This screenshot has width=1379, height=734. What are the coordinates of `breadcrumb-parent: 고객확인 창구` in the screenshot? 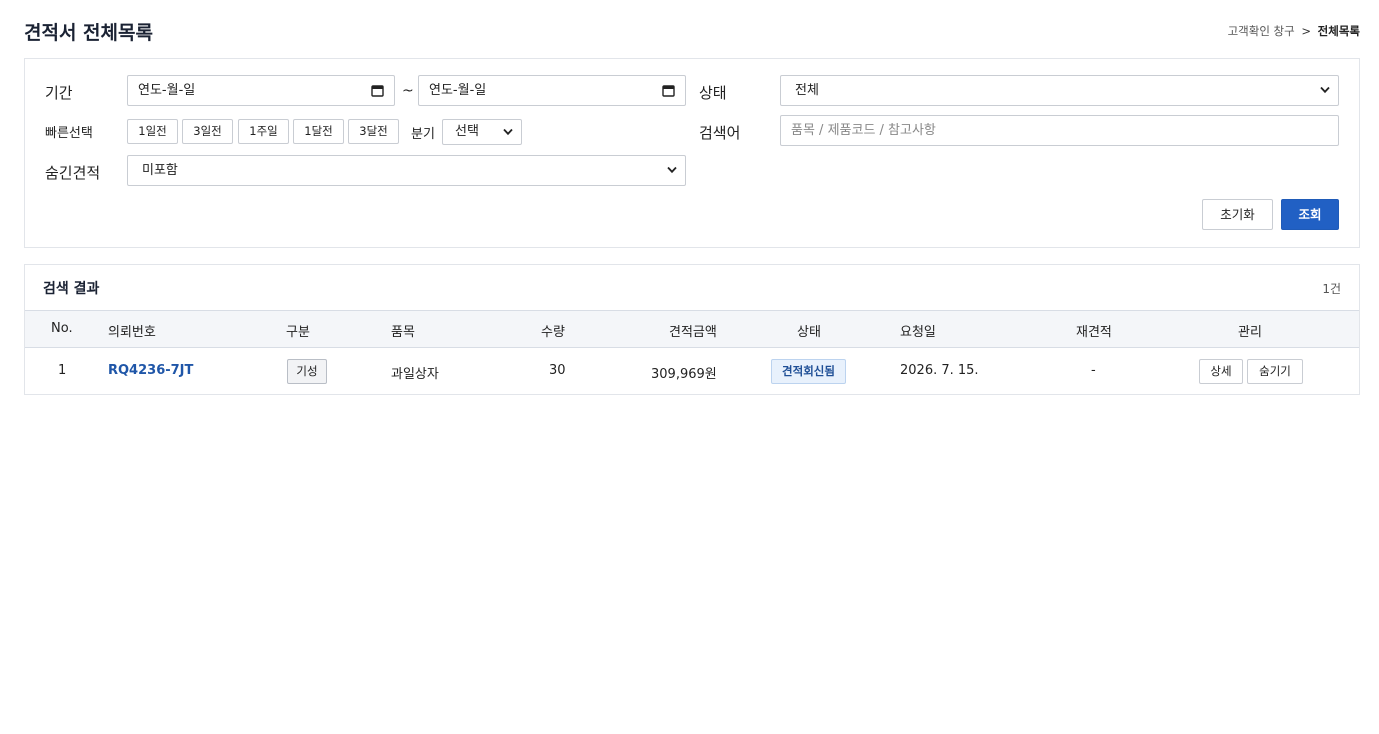 It's located at (1261, 31).